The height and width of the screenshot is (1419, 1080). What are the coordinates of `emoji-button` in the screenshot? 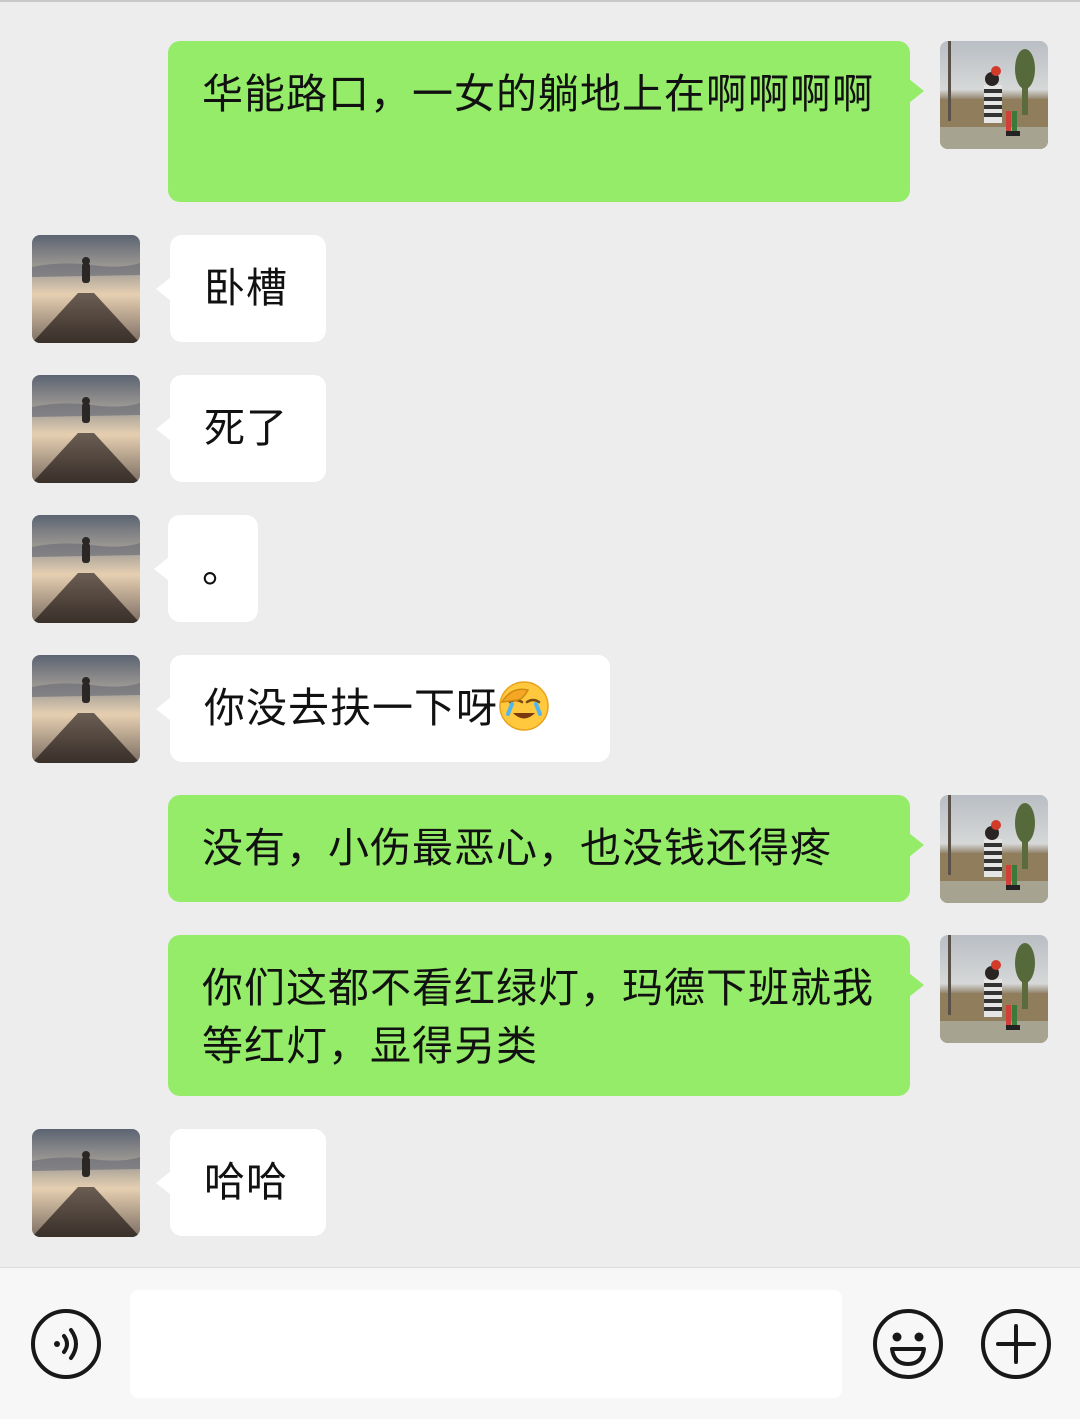 It's located at (908, 1344).